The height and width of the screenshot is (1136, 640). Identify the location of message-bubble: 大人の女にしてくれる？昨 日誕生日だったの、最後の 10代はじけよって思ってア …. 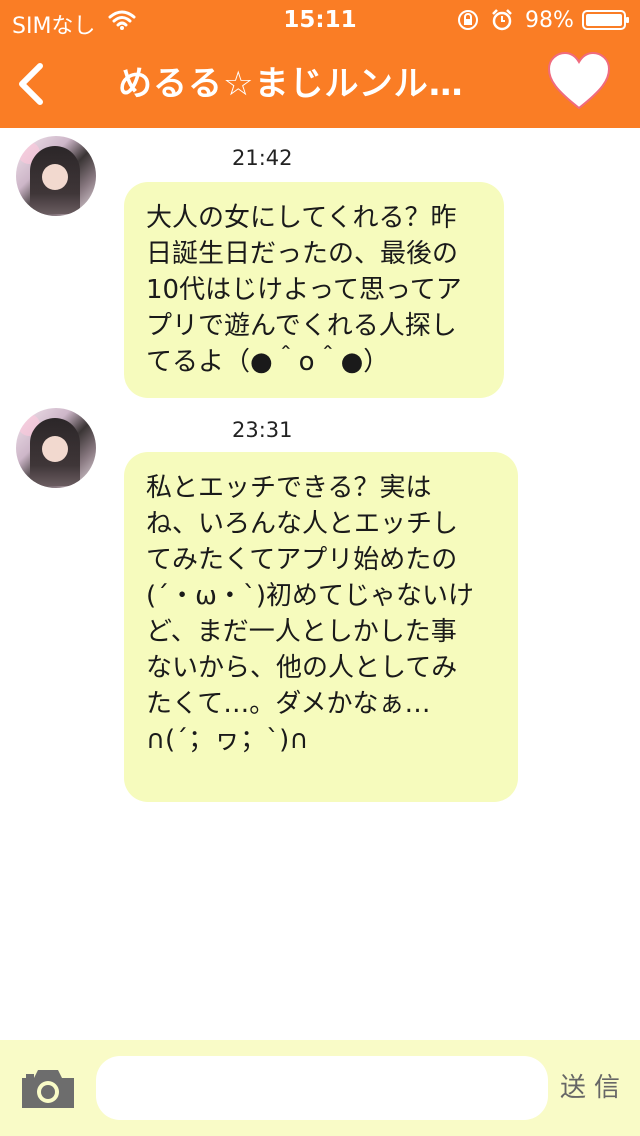
(314, 290).